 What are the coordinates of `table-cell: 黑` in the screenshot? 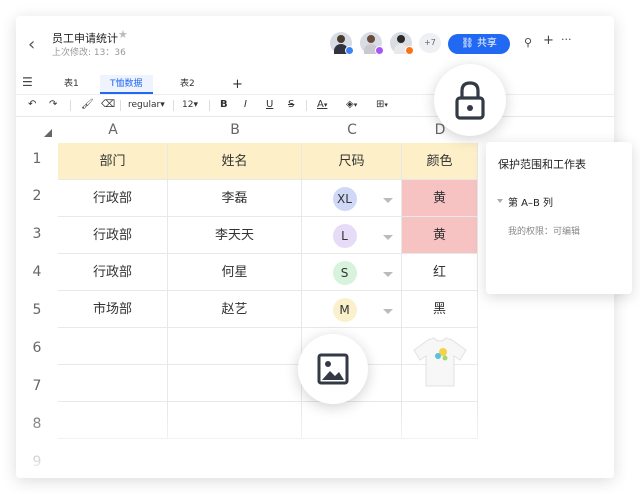 It's located at (440, 309).